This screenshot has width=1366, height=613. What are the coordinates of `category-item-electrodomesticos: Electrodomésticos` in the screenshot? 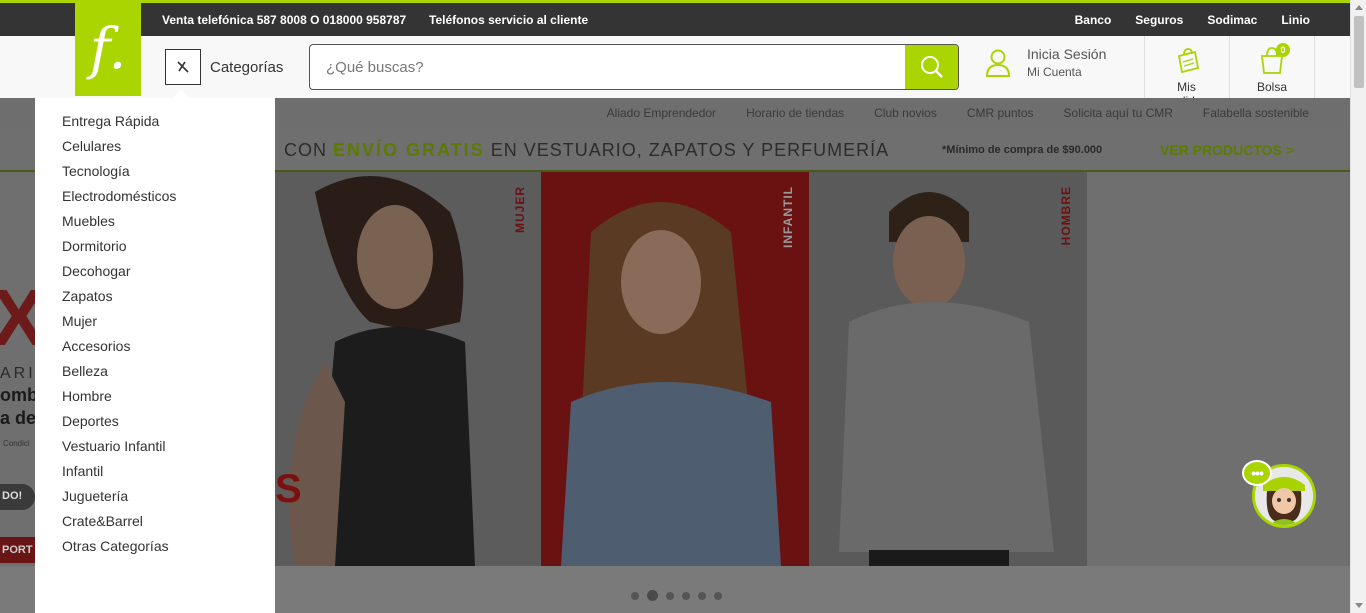 It's located at (155, 198).